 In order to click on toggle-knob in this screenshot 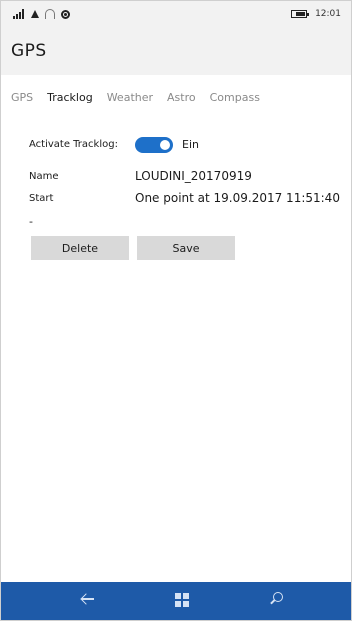, I will do `click(165, 145)`.